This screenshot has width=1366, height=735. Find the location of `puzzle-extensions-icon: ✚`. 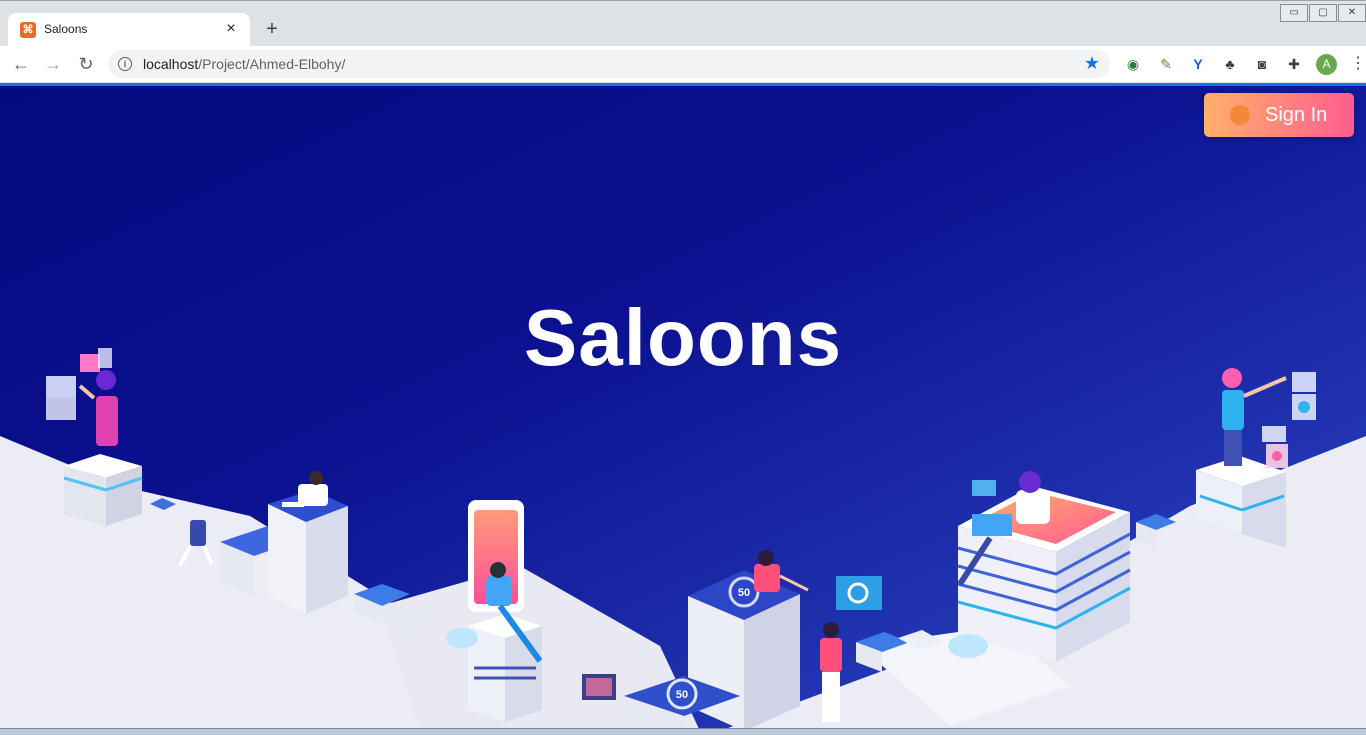

puzzle-extensions-icon: ✚ is located at coordinates (1294, 64).